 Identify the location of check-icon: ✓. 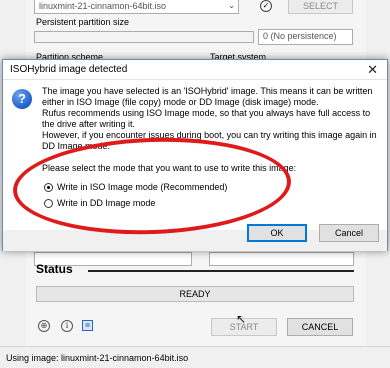
(266, 6).